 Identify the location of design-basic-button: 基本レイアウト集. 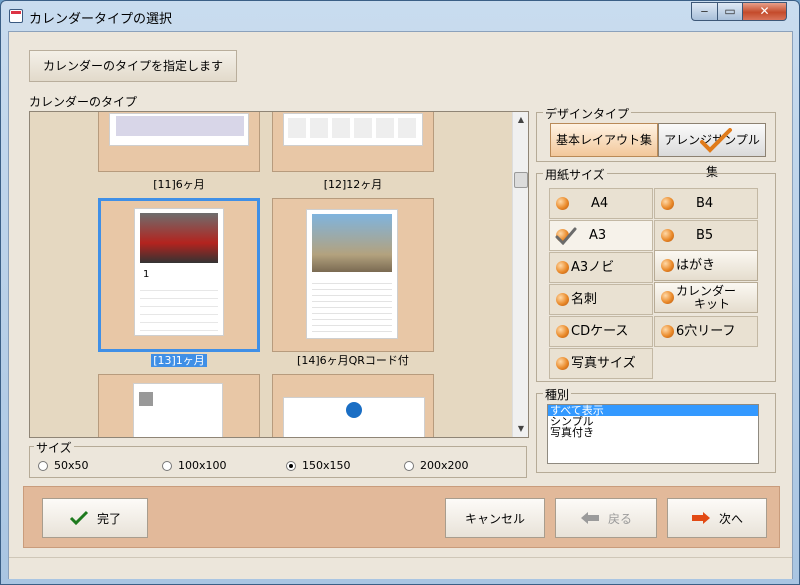
(604, 140).